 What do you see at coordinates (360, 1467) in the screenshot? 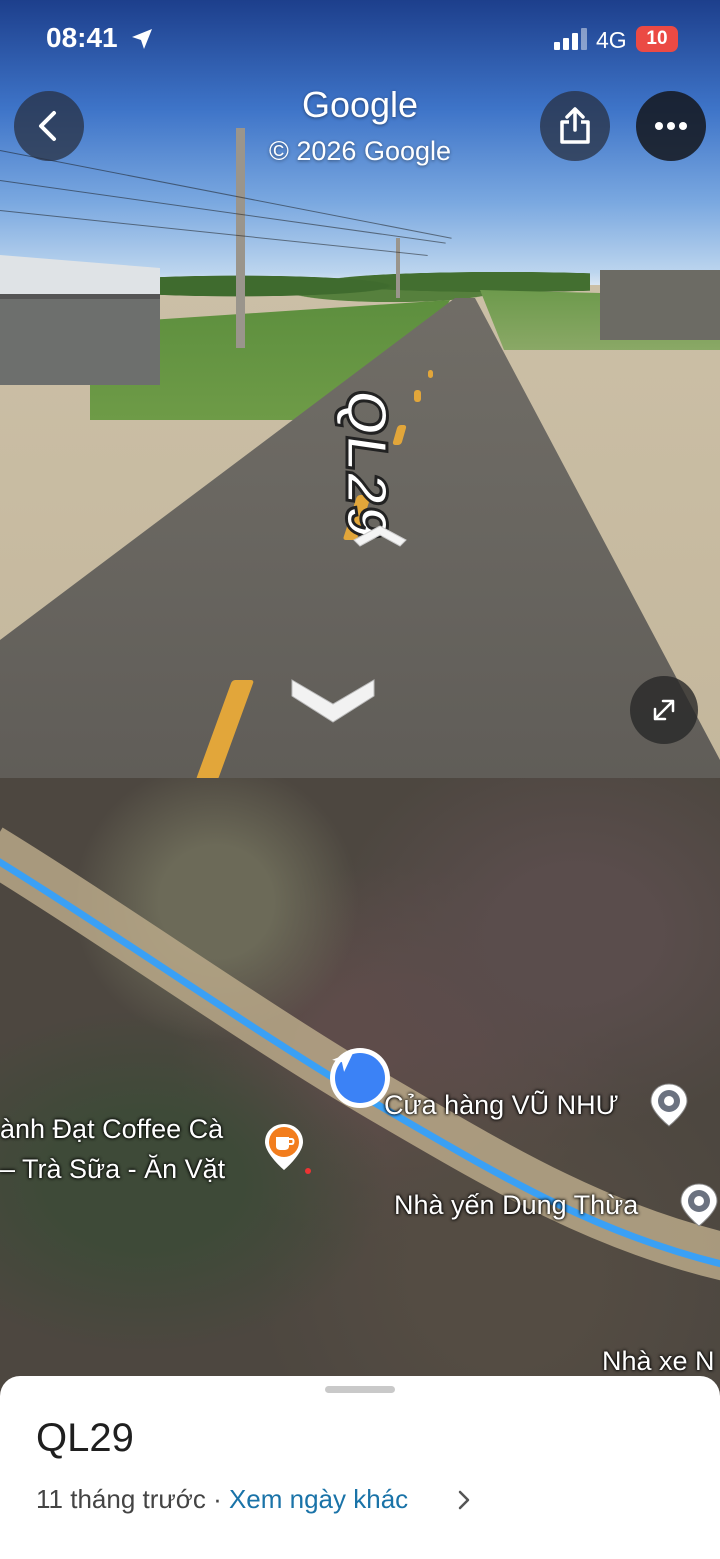
I see `bottom-sheet: QL29 11 tháng trước · Xem ngày khác` at bounding box center [360, 1467].